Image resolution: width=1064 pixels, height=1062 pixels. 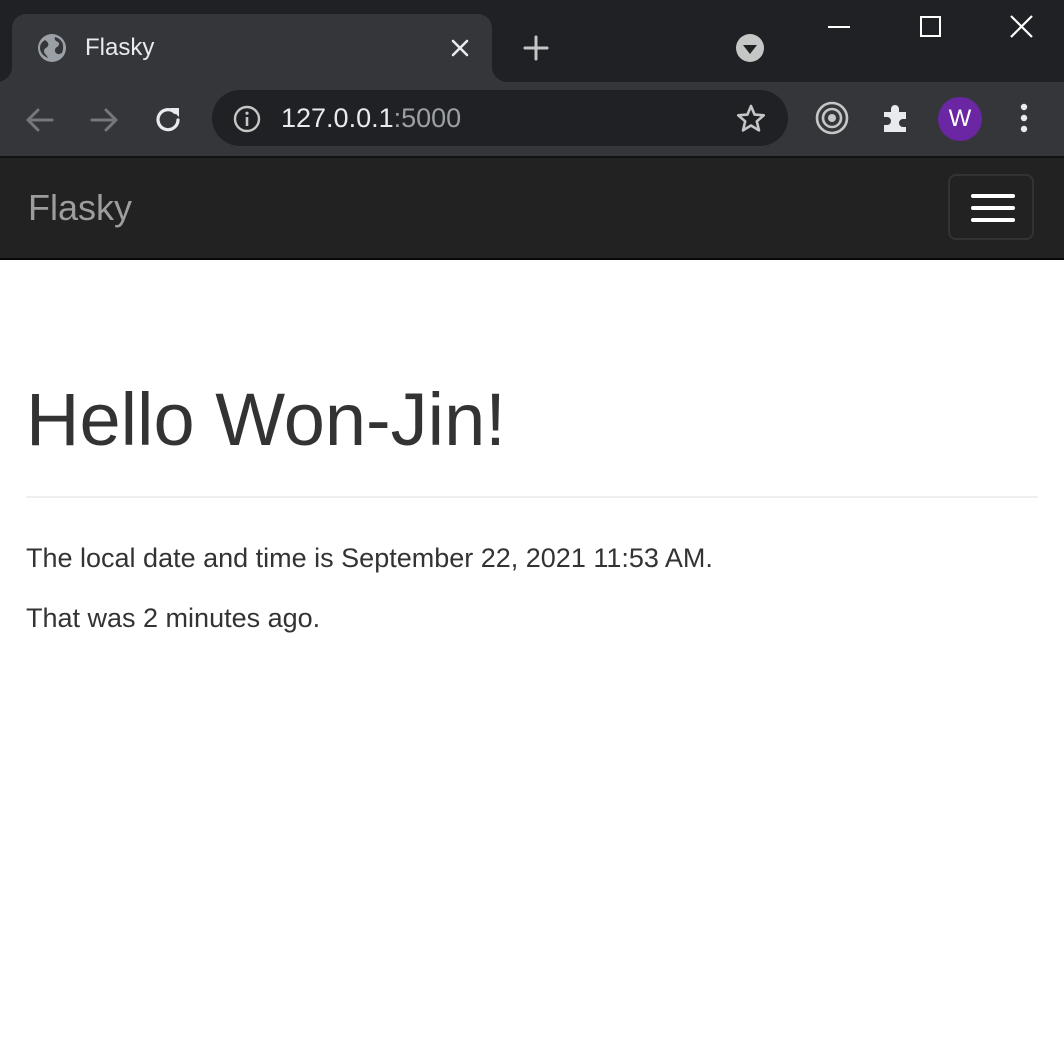 What do you see at coordinates (266, 419) in the screenshot?
I see `greeting-heading: Hello Won-Jin!` at bounding box center [266, 419].